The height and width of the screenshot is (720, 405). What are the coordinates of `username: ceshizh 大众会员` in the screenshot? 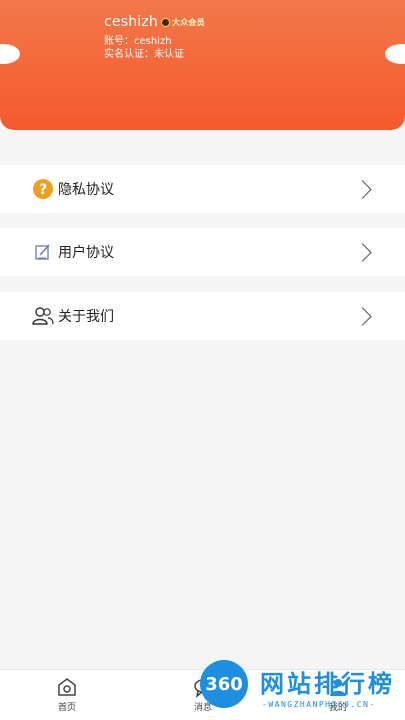 It's located at (154, 22).